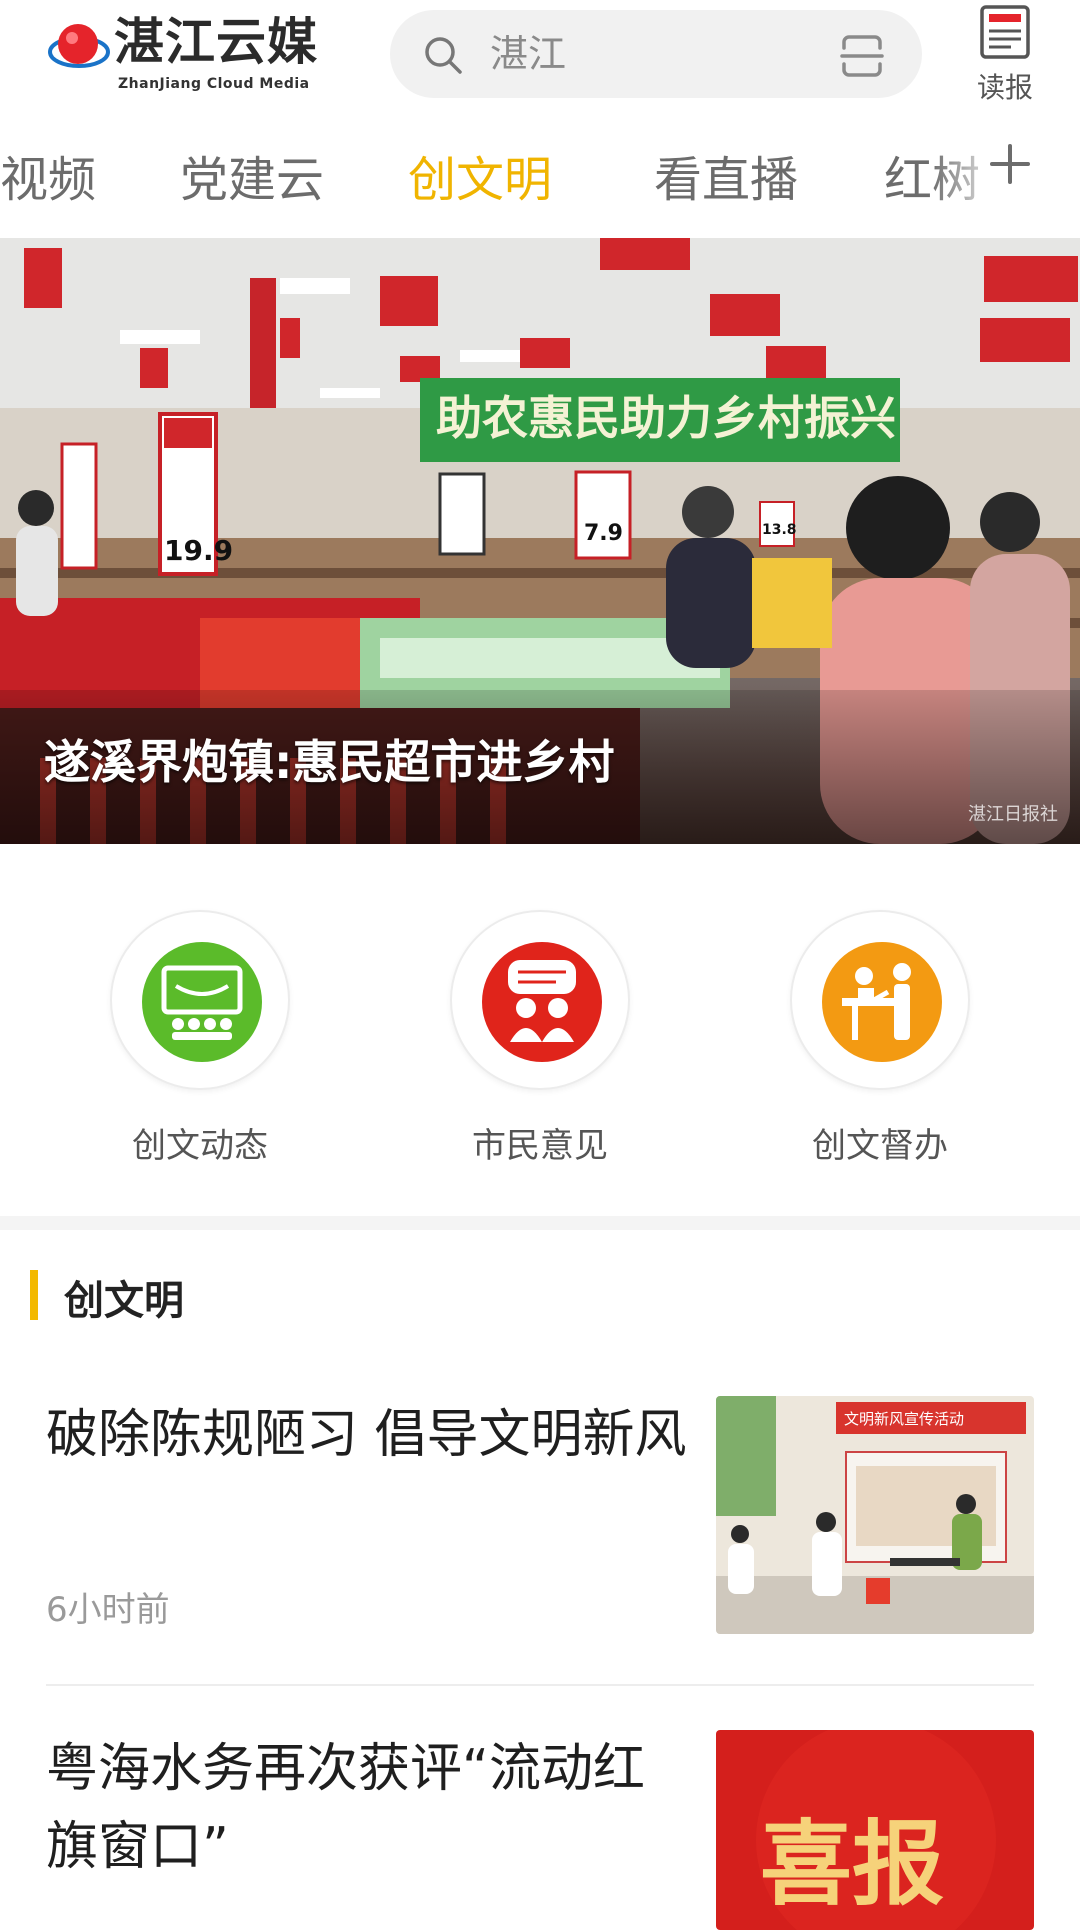 Image resolution: width=1080 pixels, height=1930 pixels. What do you see at coordinates (1004, 87) in the screenshot?
I see `epaper-label: 读报` at bounding box center [1004, 87].